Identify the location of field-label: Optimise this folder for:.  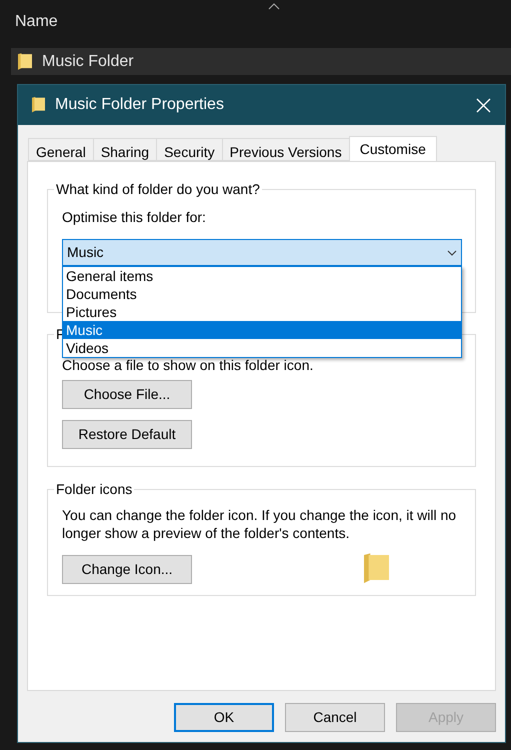
(134, 217).